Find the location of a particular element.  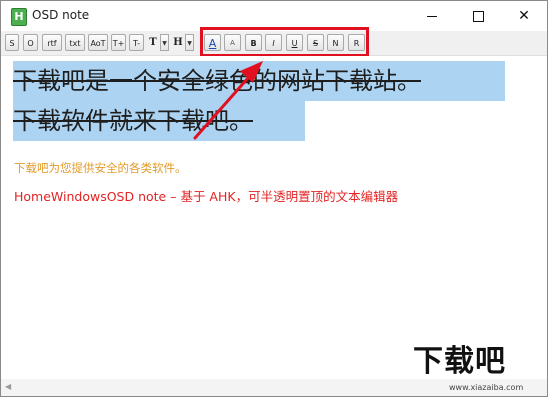

minimize-button is located at coordinates (432, 16).